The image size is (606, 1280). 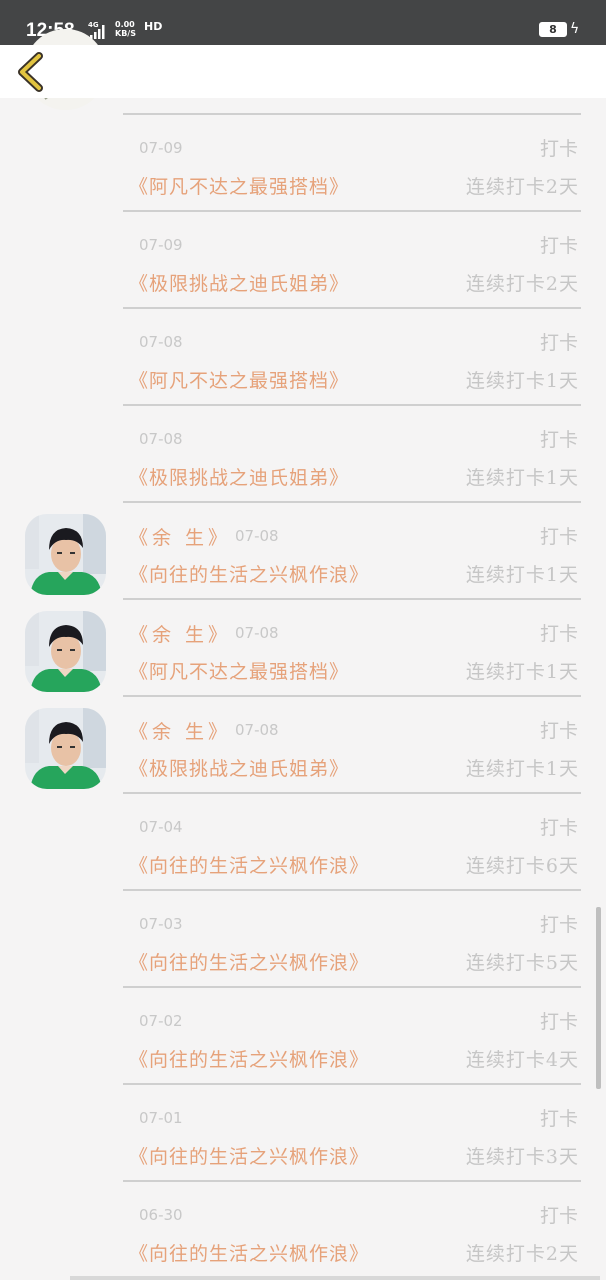 What do you see at coordinates (34, 72) in the screenshot?
I see `back-button` at bounding box center [34, 72].